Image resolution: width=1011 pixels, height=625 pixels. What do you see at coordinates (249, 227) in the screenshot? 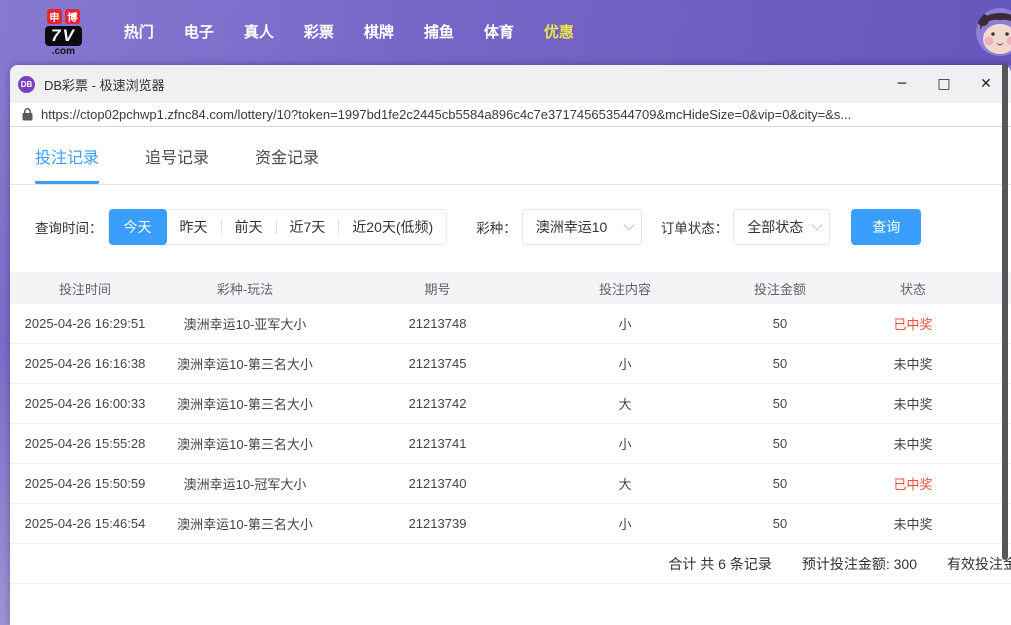
I see `time-option-daybefore: 前天` at bounding box center [249, 227].